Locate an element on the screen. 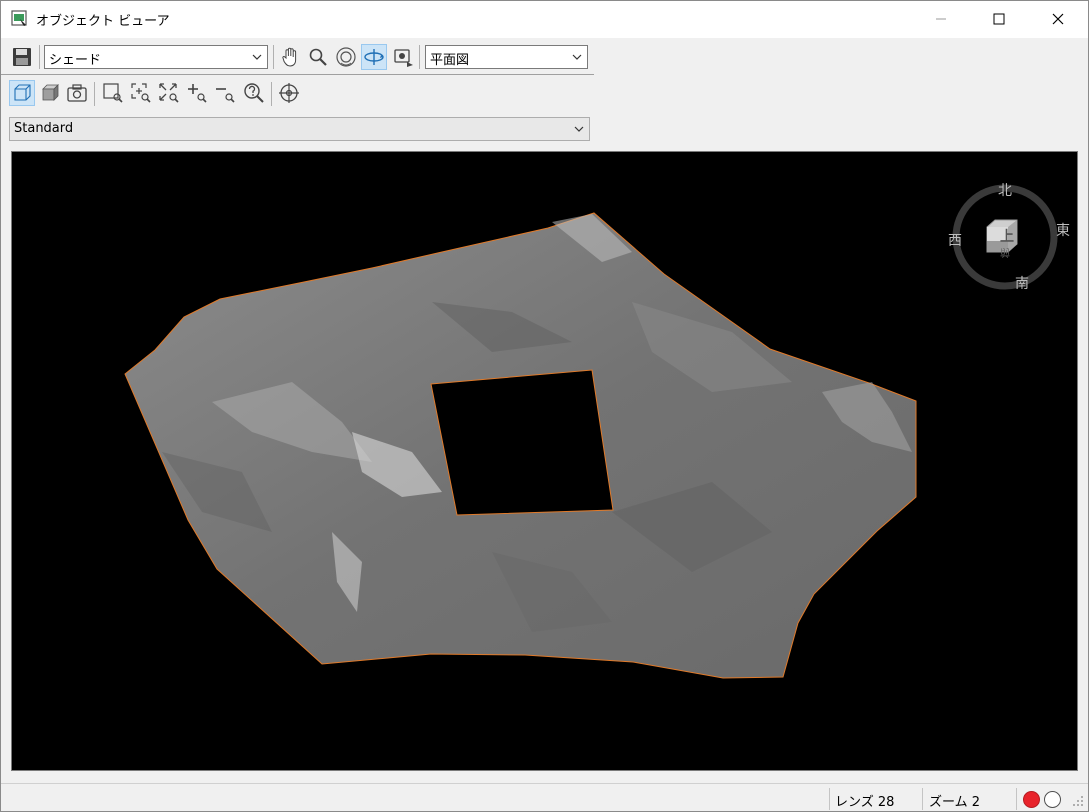 The height and width of the screenshot is (812, 1089). app-icon is located at coordinates (19, 18).